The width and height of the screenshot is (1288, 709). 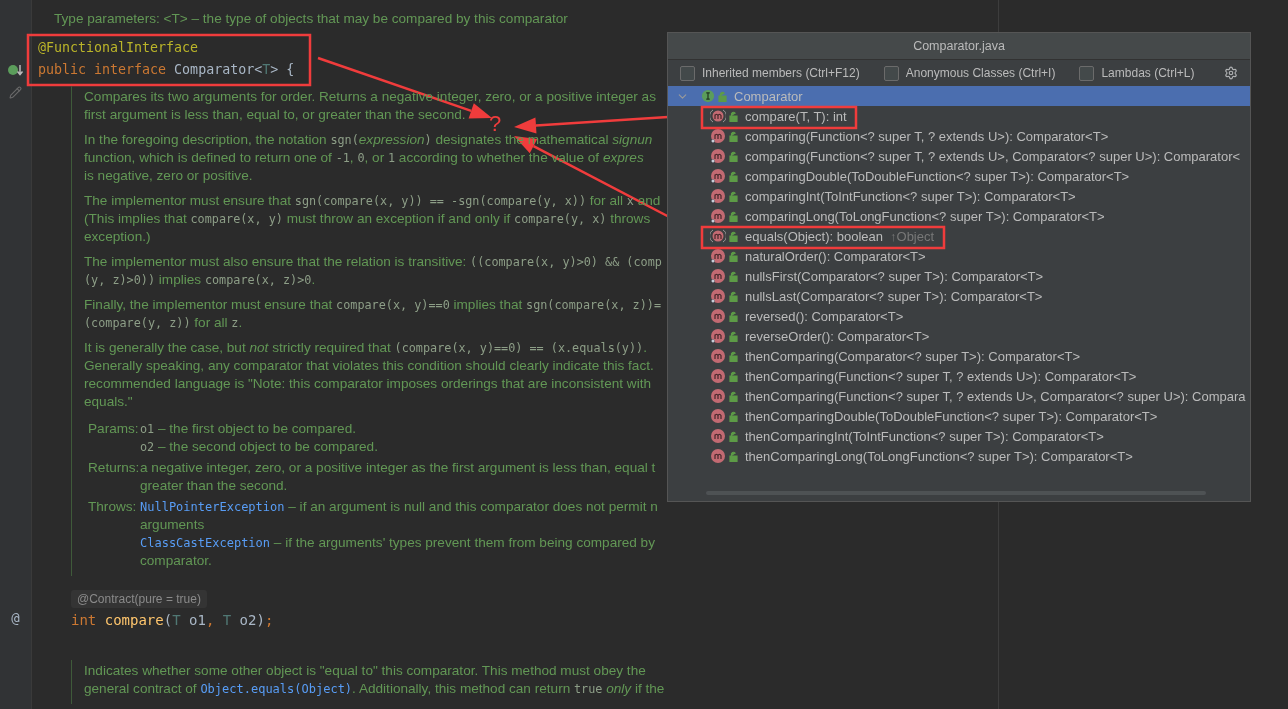 I want to click on doc-text-line: Indicates whether some other object is "equal to" this comparator. This method must obey the, so click(x=365, y=671).